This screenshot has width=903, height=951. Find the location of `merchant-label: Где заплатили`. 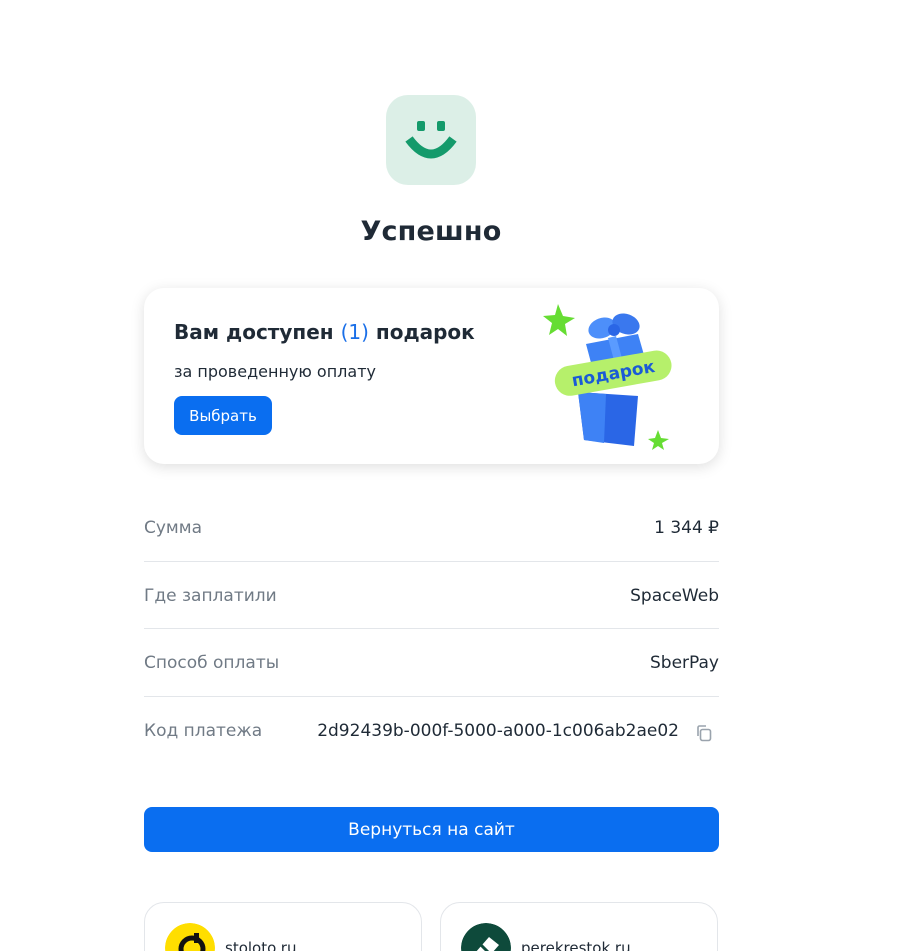

merchant-label: Где заплатили is located at coordinates (210, 595).